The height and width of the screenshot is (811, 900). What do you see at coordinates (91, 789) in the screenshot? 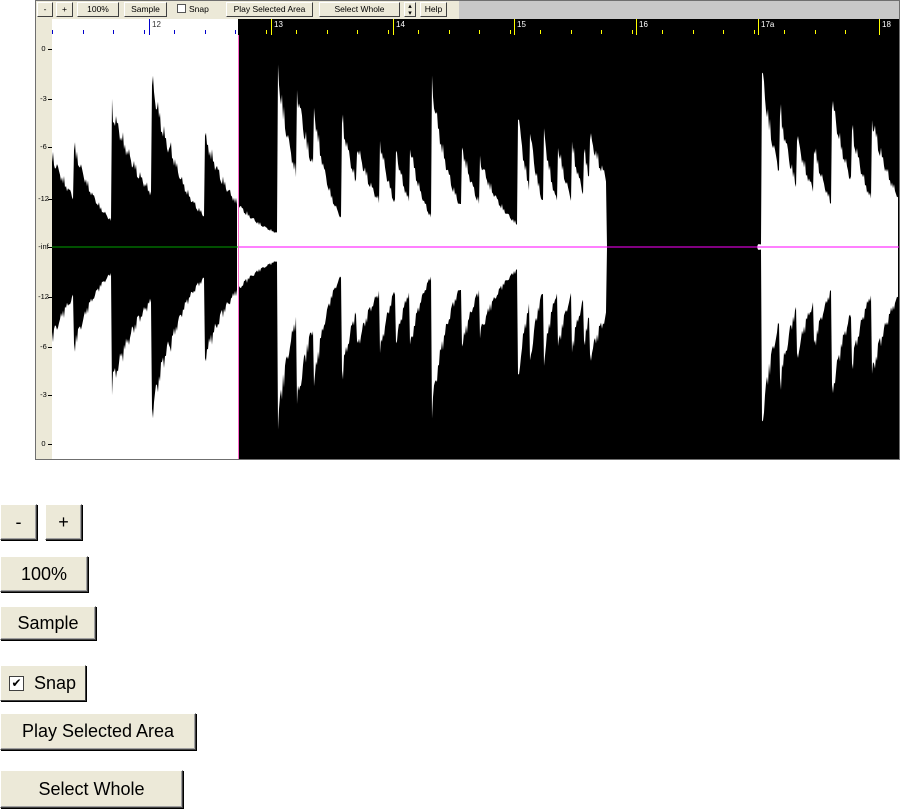
I see `select-whole-large-button: Select Whole` at bounding box center [91, 789].